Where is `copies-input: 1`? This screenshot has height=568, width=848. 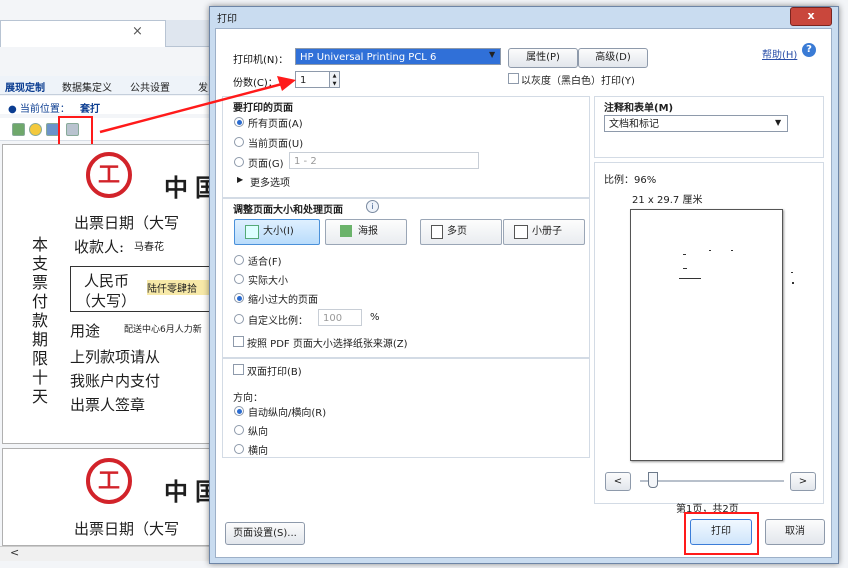 copies-input: 1 is located at coordinates (312, 79).